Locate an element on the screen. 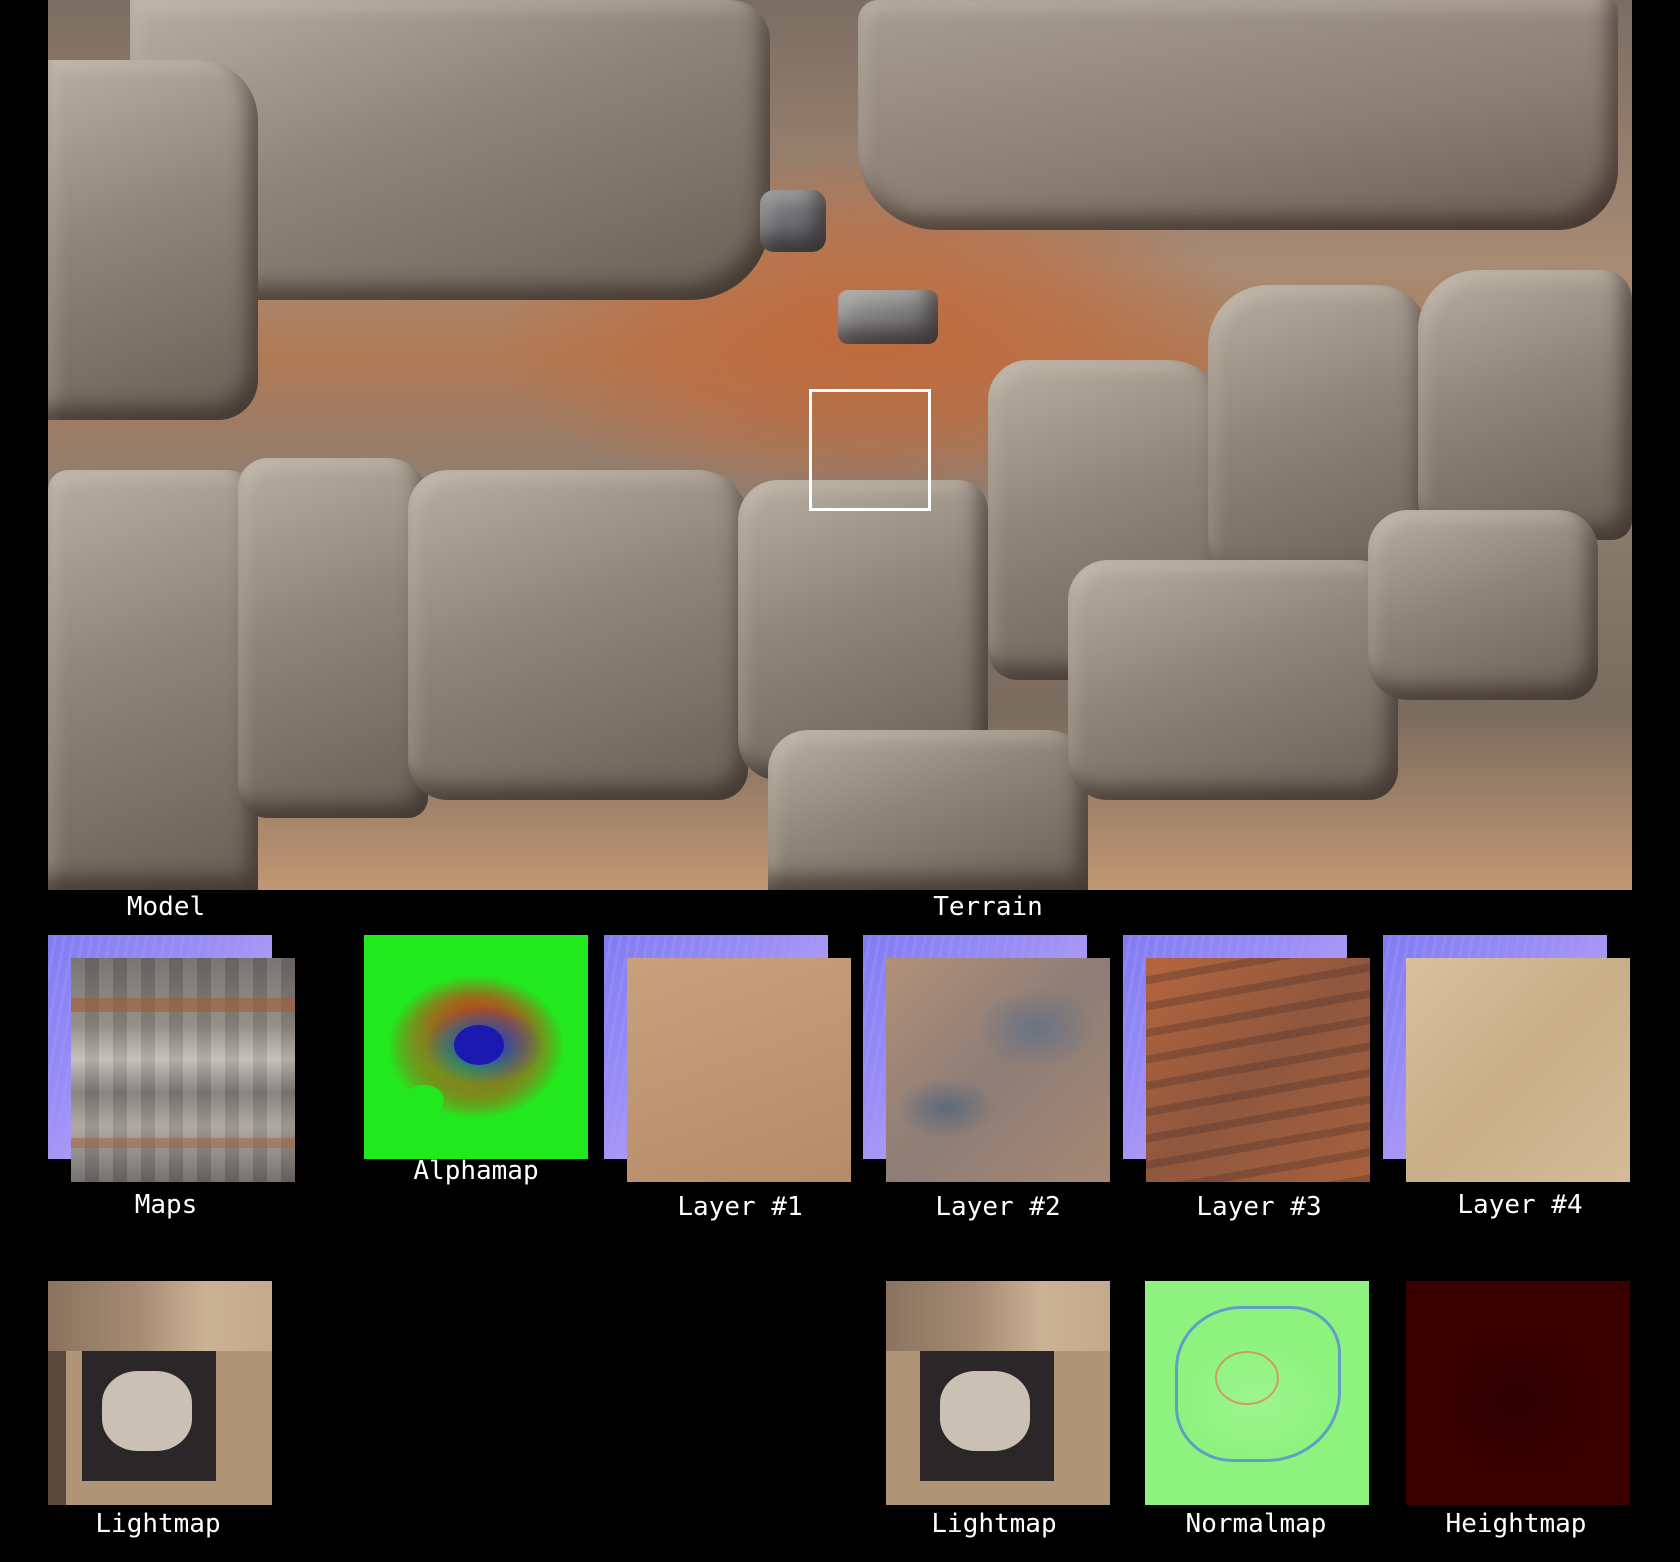 This screenshot has height=1562, width=1680. label-normalmap: Normalmap is located at coordinates (1256, 1524).